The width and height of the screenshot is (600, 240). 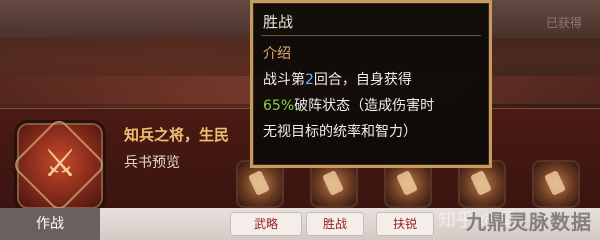 I want to click on crossed-swords-icon: ⚔, so click(x=60, y=166).